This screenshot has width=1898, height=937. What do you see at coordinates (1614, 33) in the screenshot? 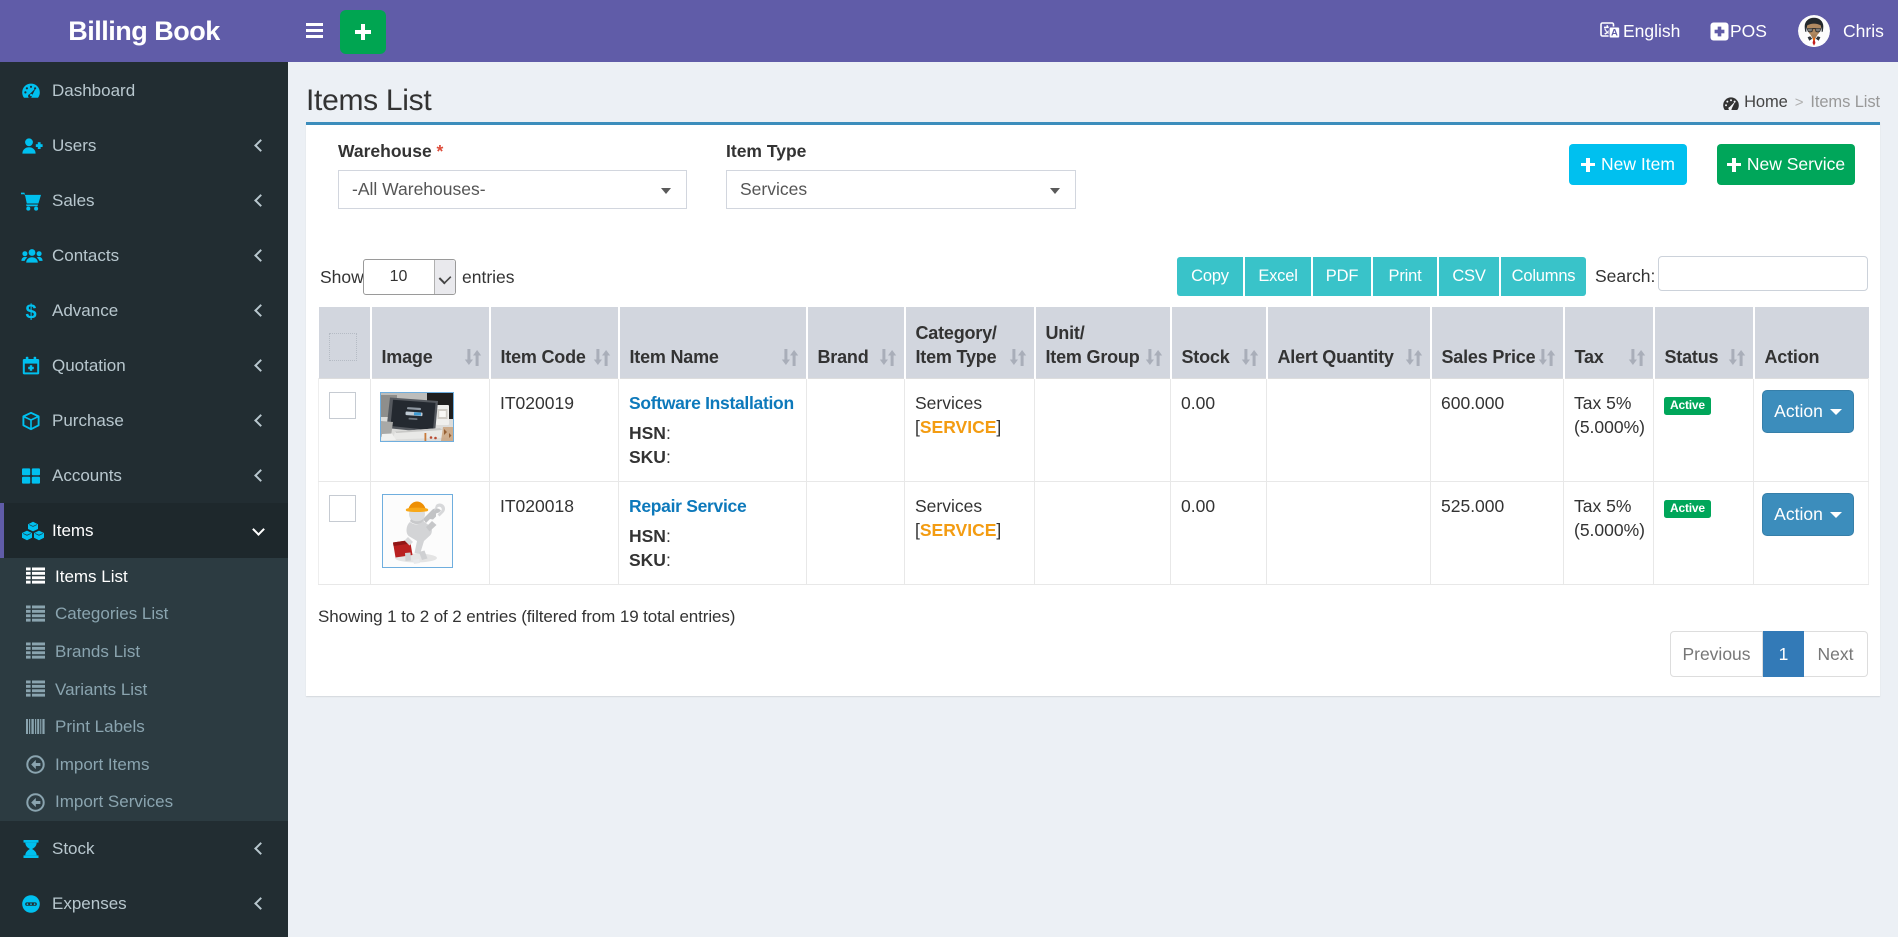
I see `svg-text: A` at bounding box center [1614, 33].